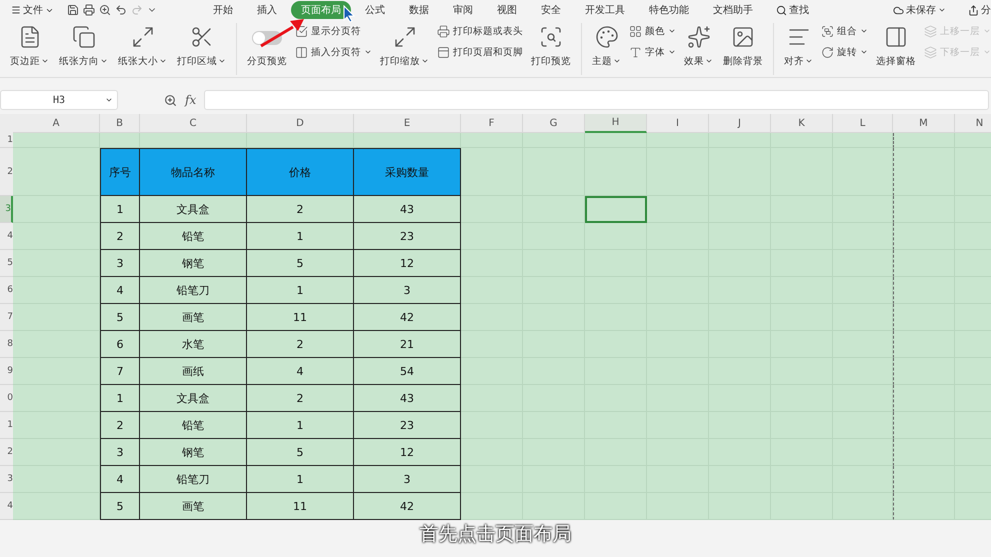 The height and width of the screenshot is (557, 991). Describe the element at coordinates (975, 10) in the screenshot. I see `share-button: 分` at that location.